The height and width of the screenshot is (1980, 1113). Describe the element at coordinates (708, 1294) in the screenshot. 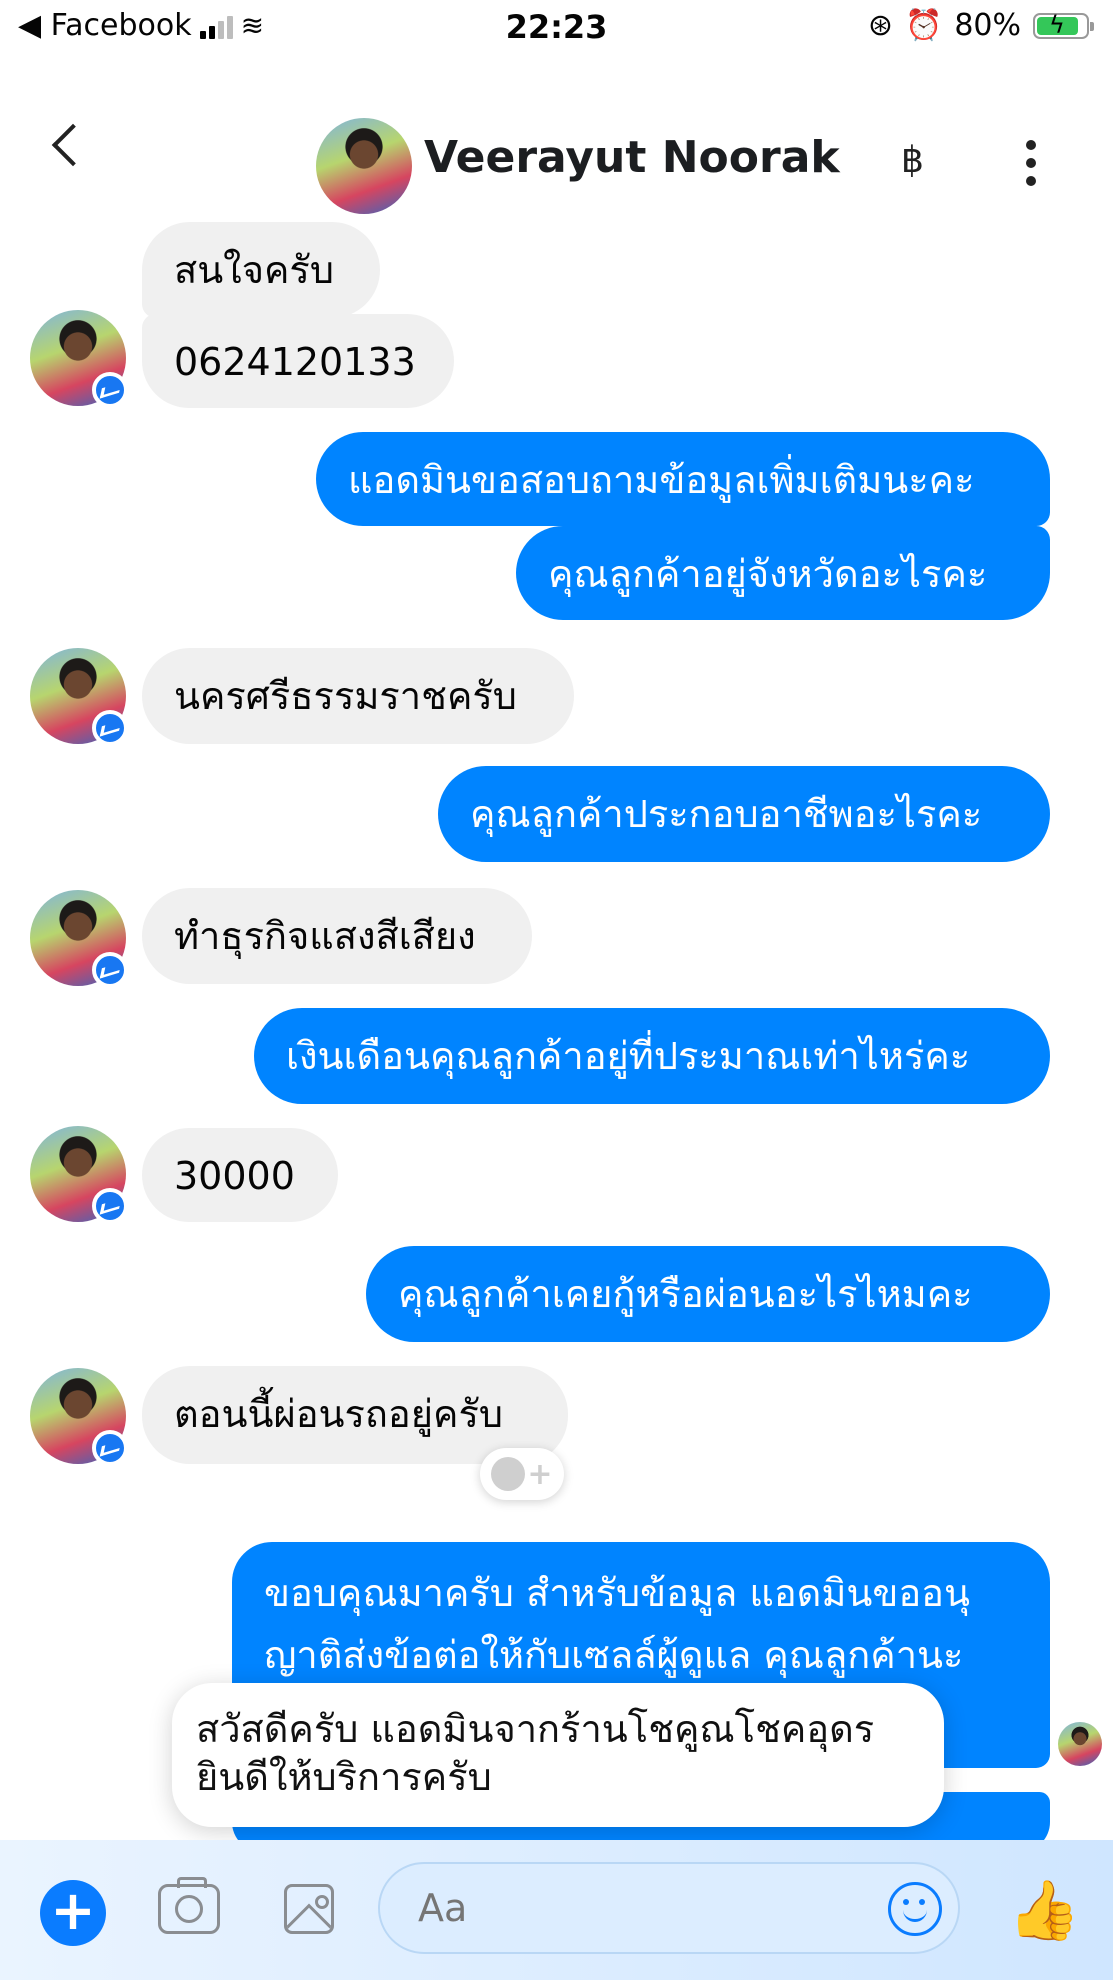

I see `message-outgoing: คุณลูกค้าเคยกู้หรือผ่อนอะไรไหมคะ` at that location.